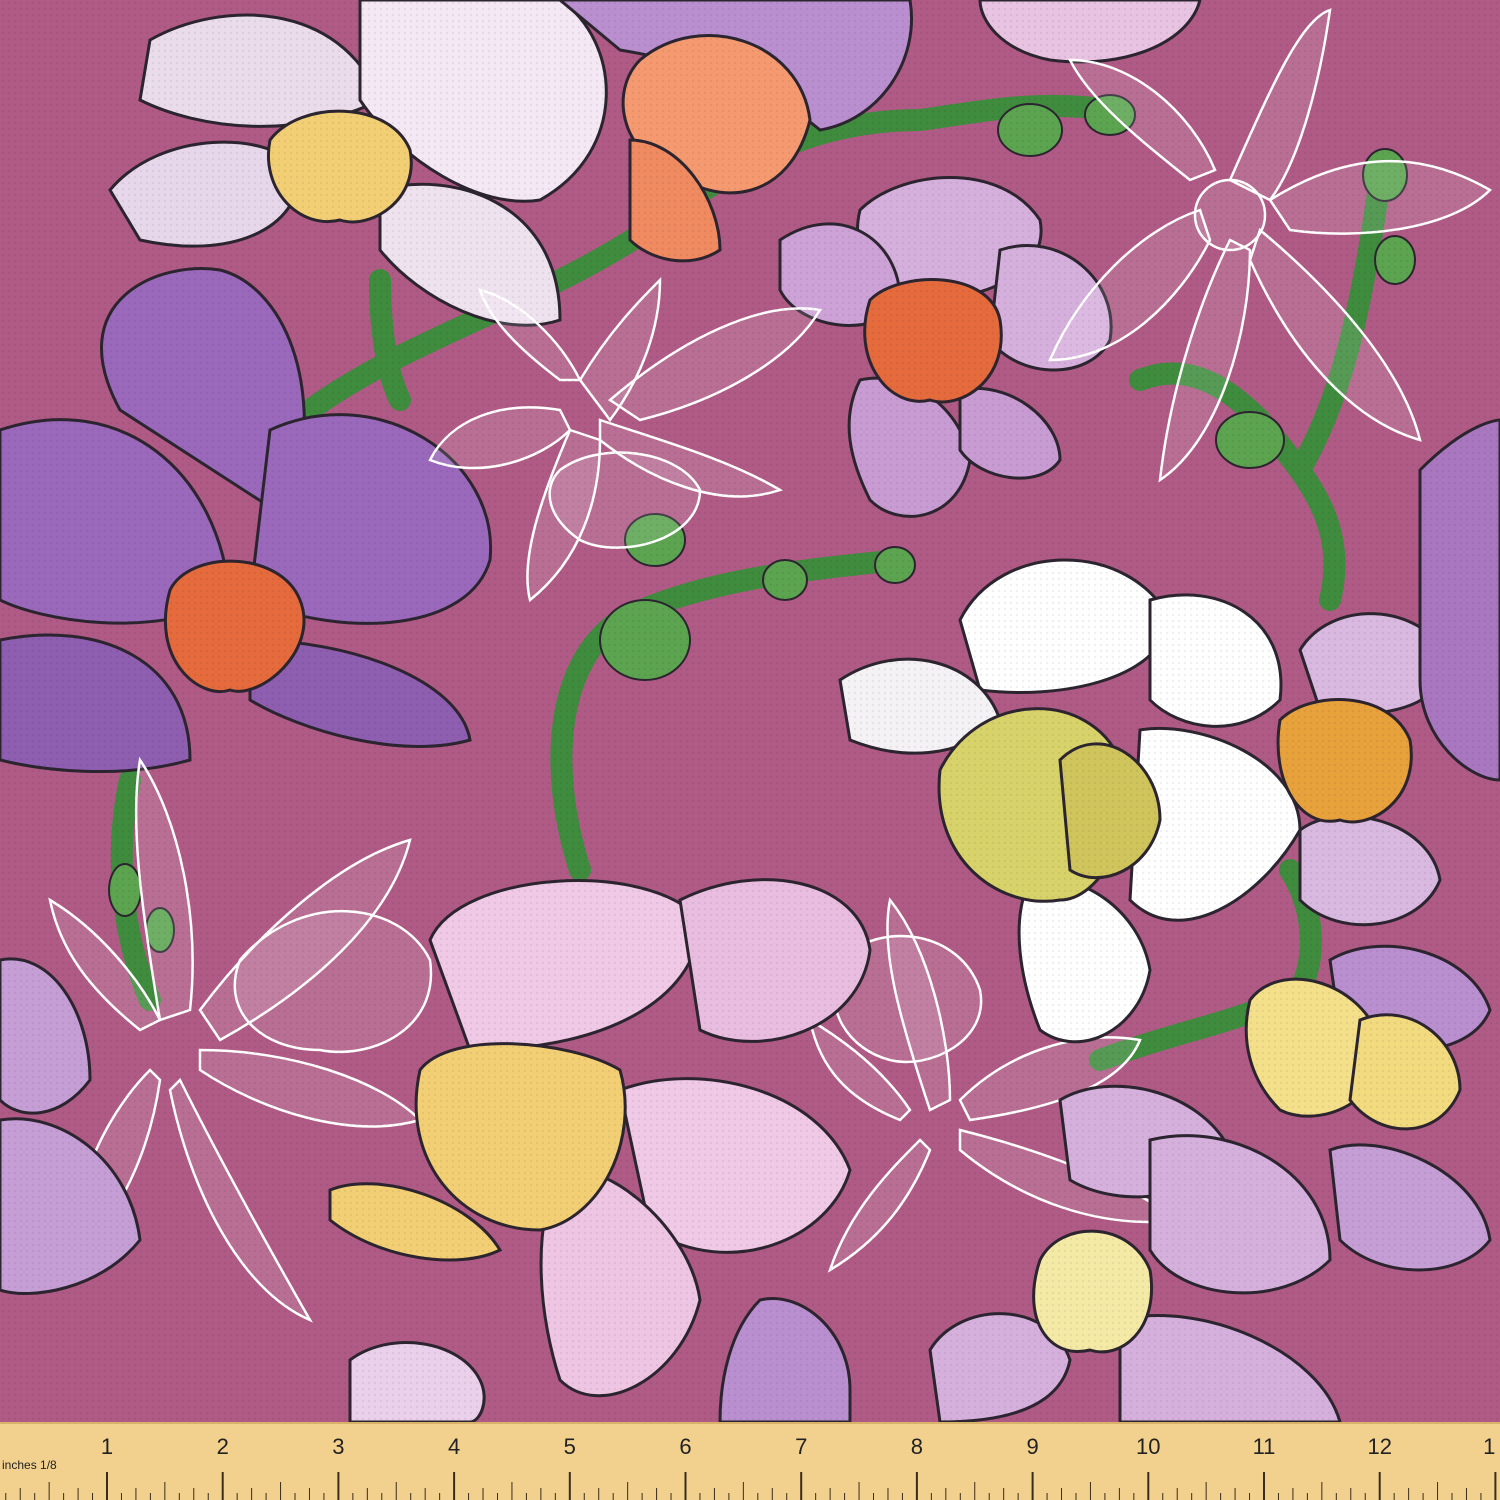  I want to click on ruler-number: 2, so click(223, 1446).